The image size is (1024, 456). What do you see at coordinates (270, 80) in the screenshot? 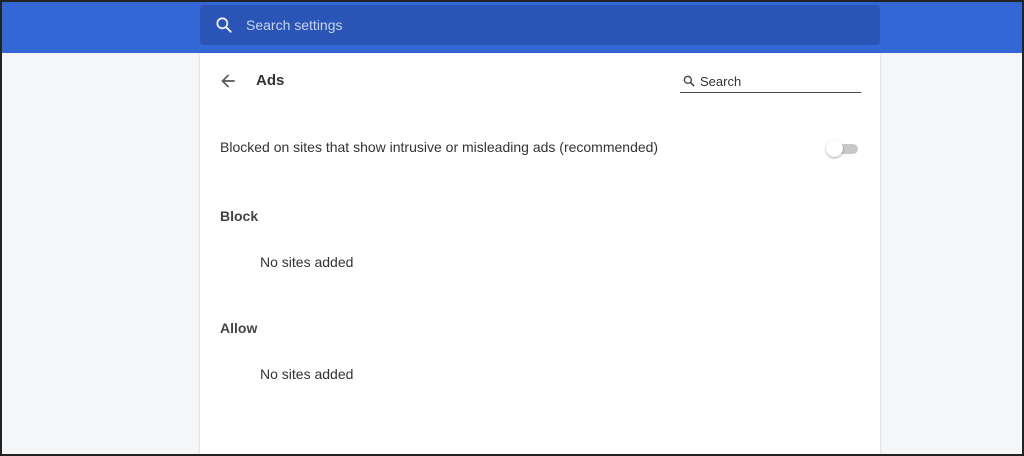
I see `page-title: Ads` at bounding box center [270, 80].